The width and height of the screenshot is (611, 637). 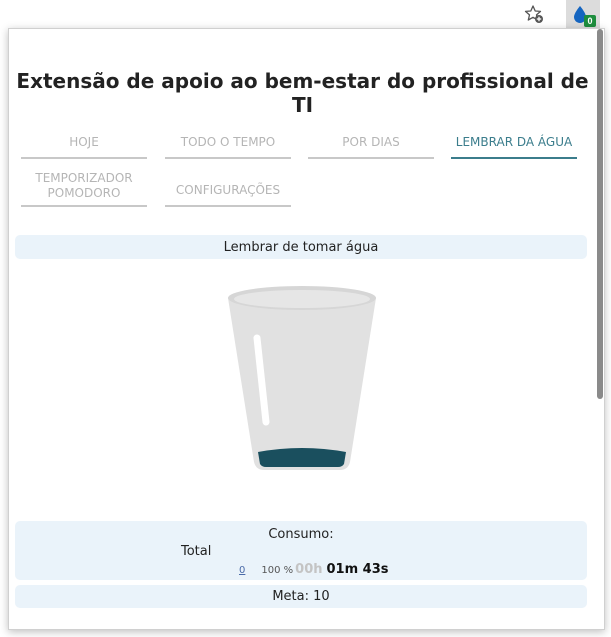 I want to click on percent-value: 100 %, so click(x=277, y=570).